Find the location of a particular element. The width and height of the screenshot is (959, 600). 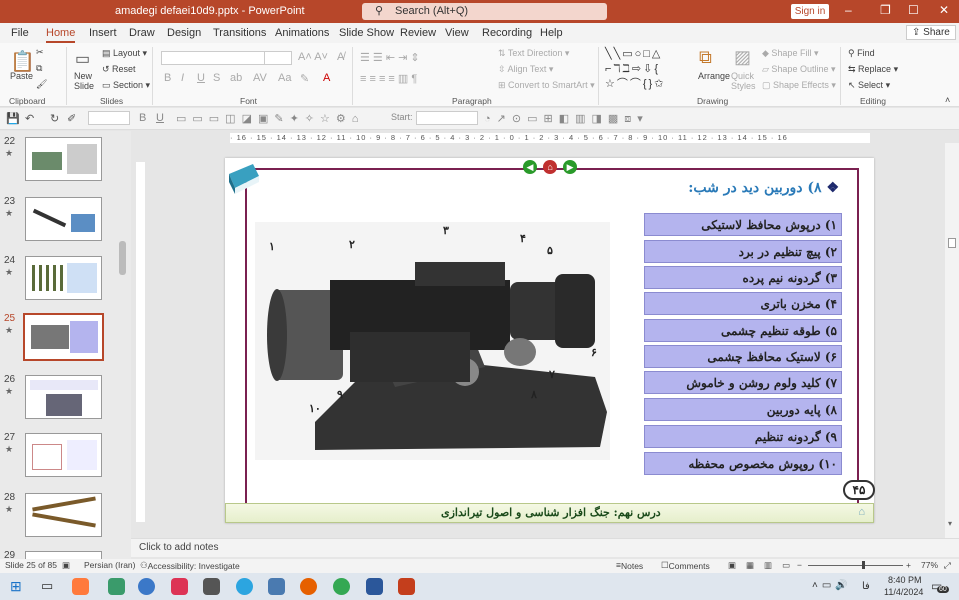

section-button: ▭ Section ▾ is located at coordinates (126, 85).